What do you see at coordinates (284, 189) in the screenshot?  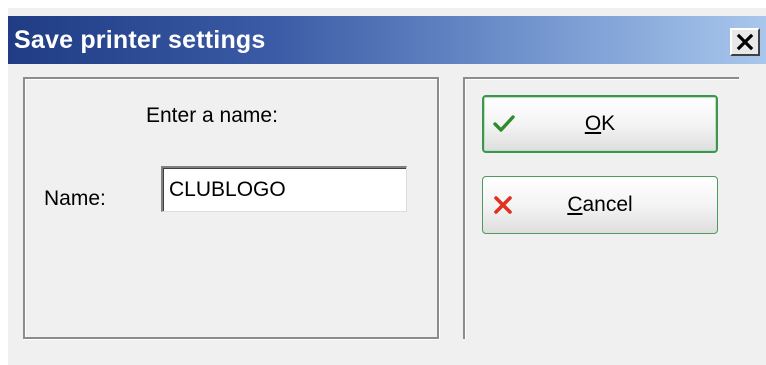 I see `name-input` at bounding box center [284, 189].